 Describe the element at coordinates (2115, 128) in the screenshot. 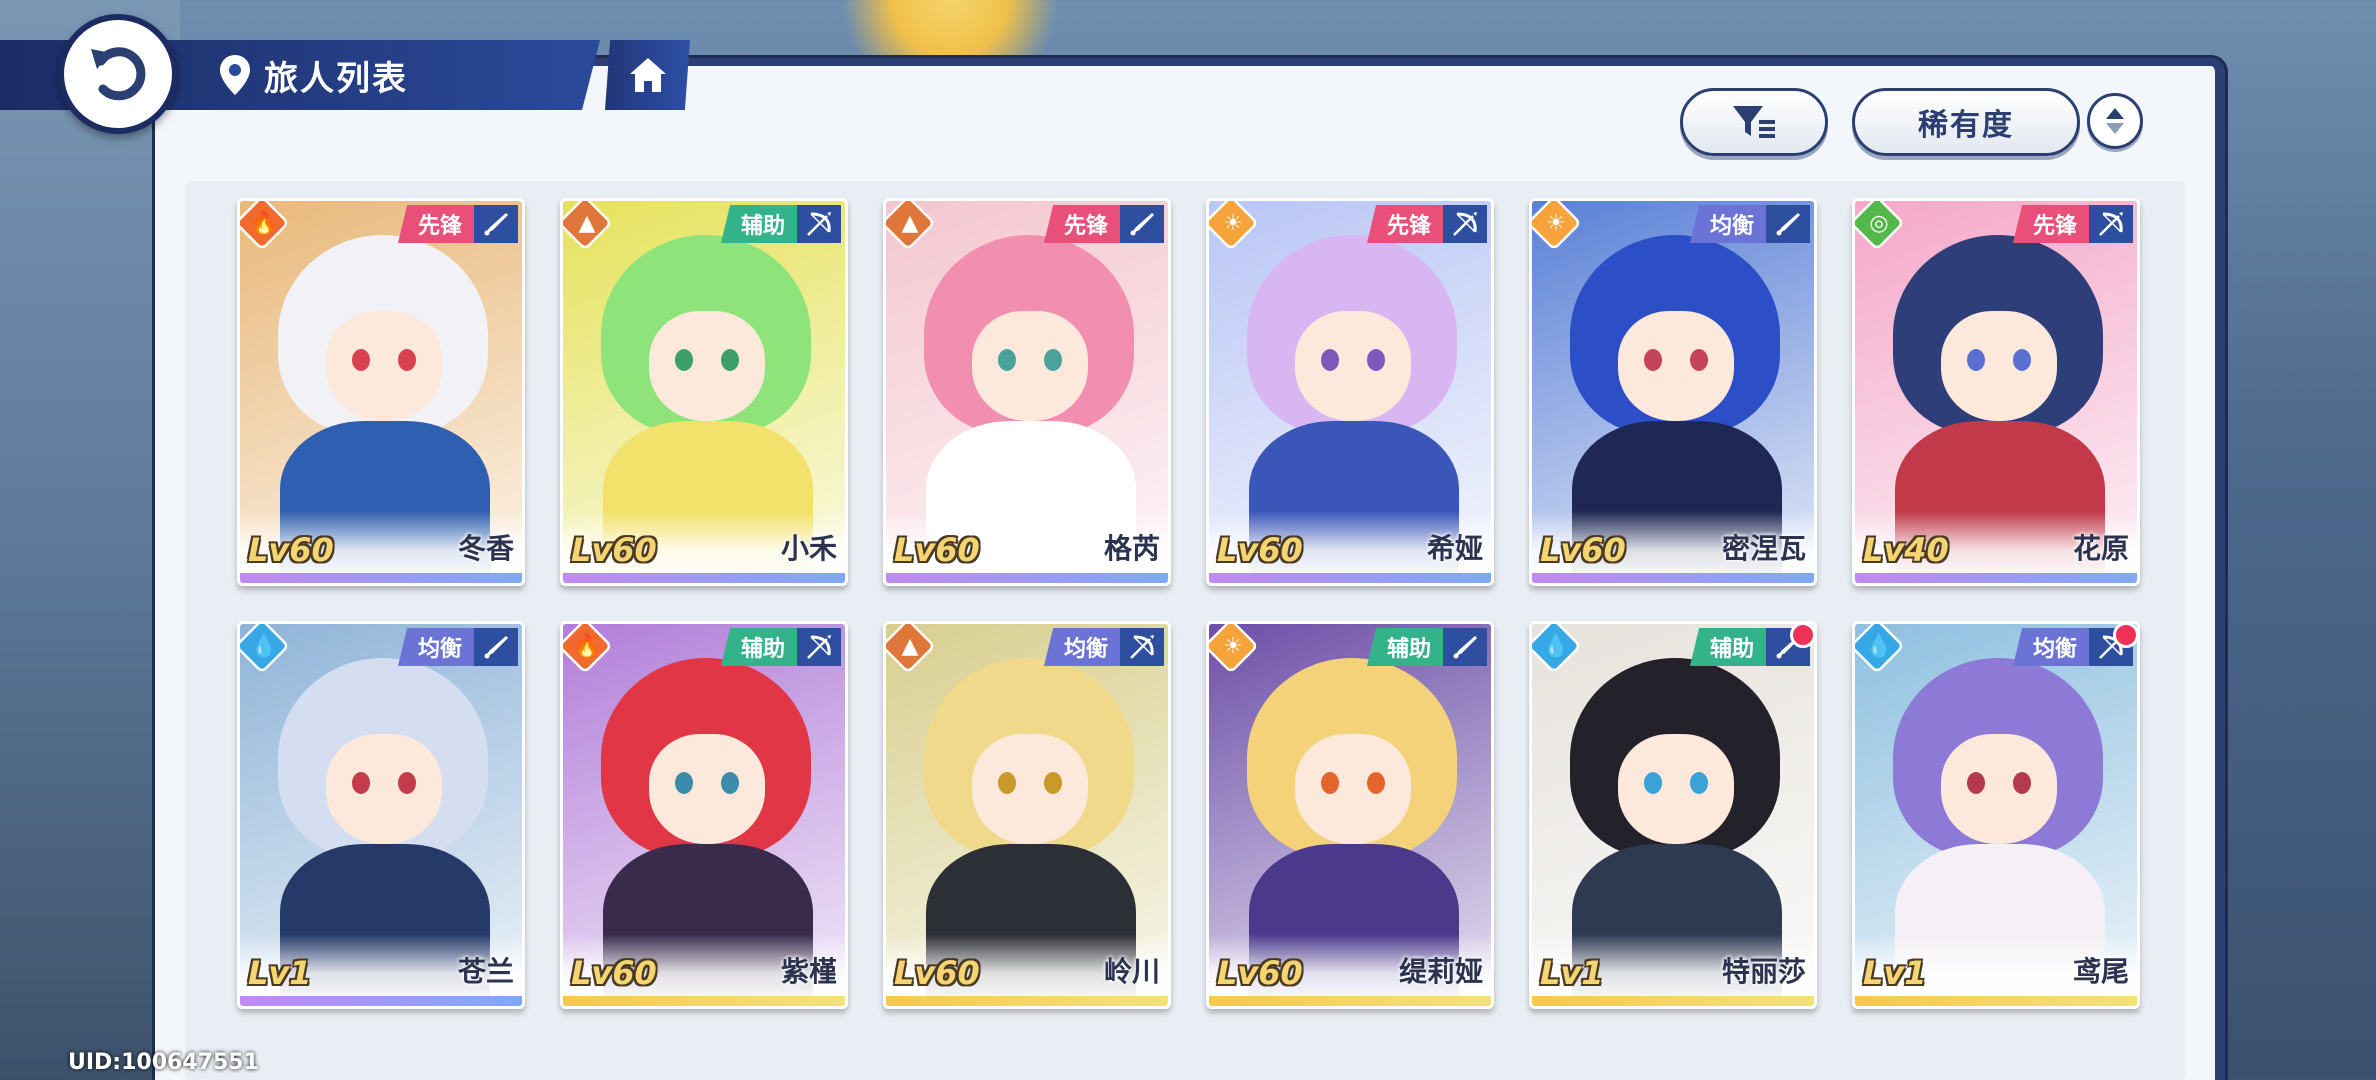

I see `sort-descending-icon` at that location.